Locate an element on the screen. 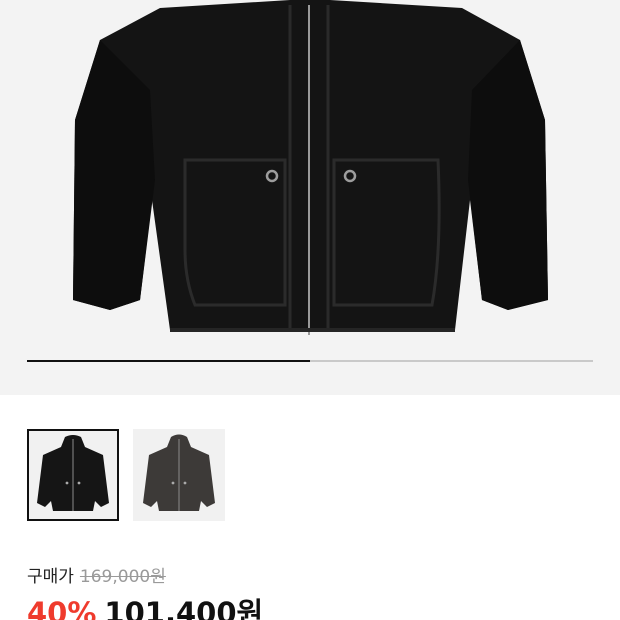  thumbnail-black is located at coordinates (73, 475).